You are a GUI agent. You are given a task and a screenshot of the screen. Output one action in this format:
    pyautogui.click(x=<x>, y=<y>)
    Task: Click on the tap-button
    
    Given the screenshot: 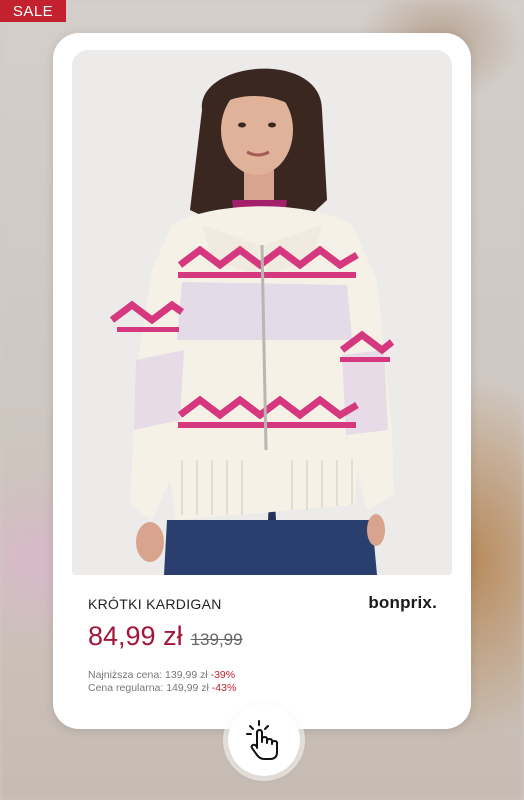 What is the action you would take?
    pyautogui.click(x=264, y=740)
    